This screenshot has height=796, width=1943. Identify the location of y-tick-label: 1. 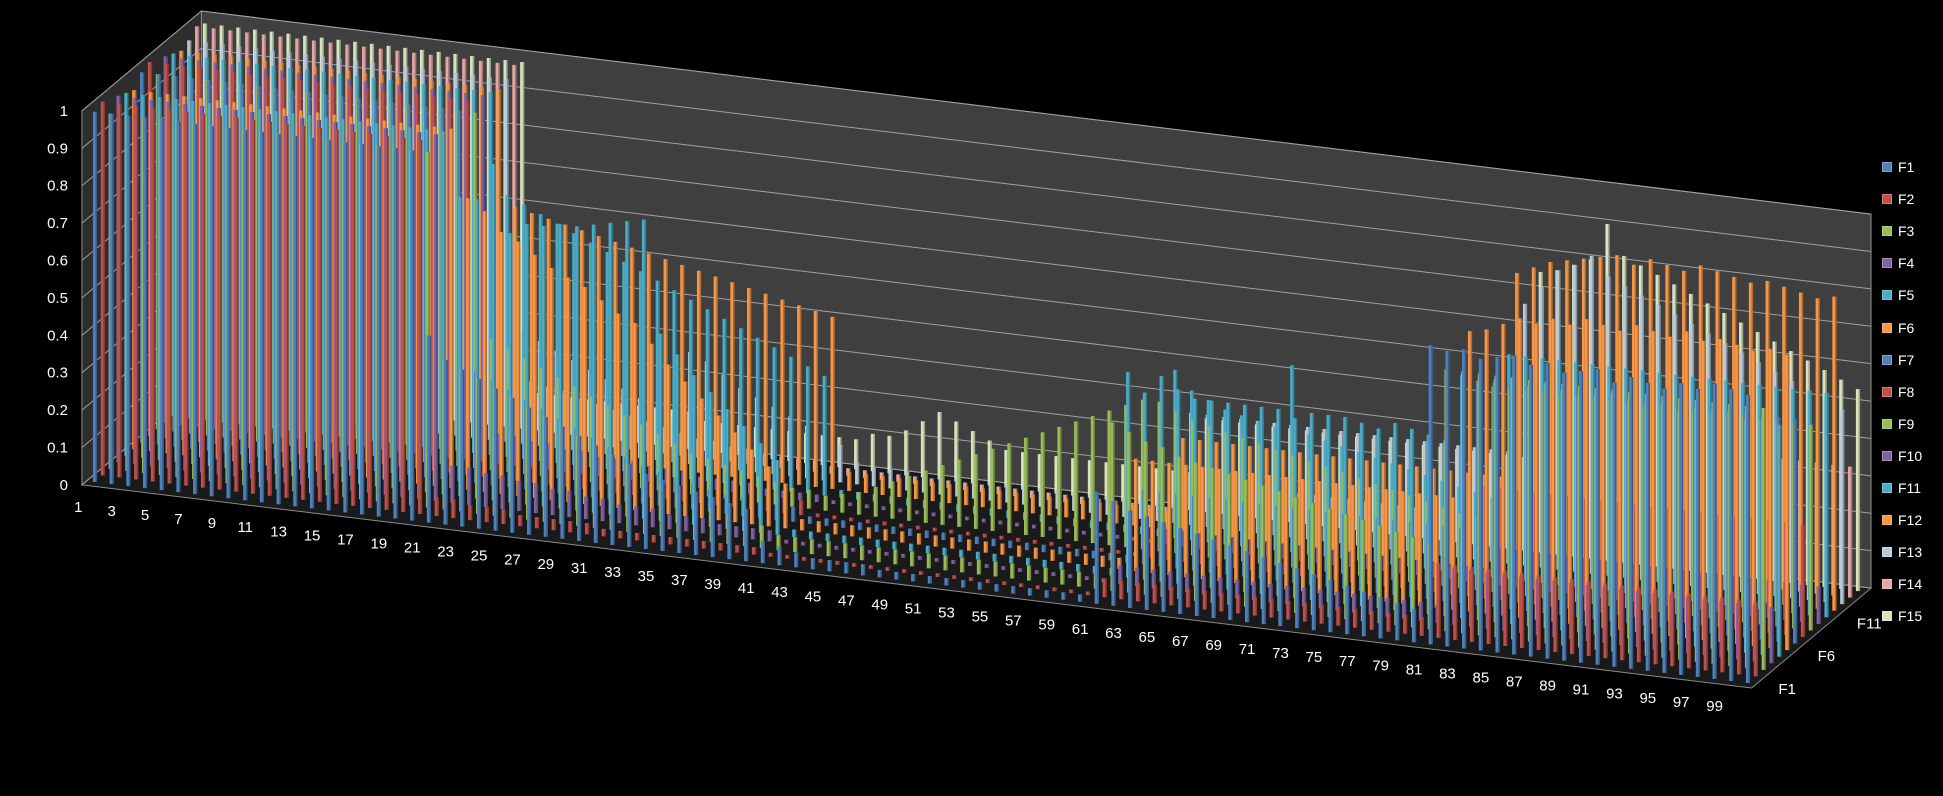
(64, 111).